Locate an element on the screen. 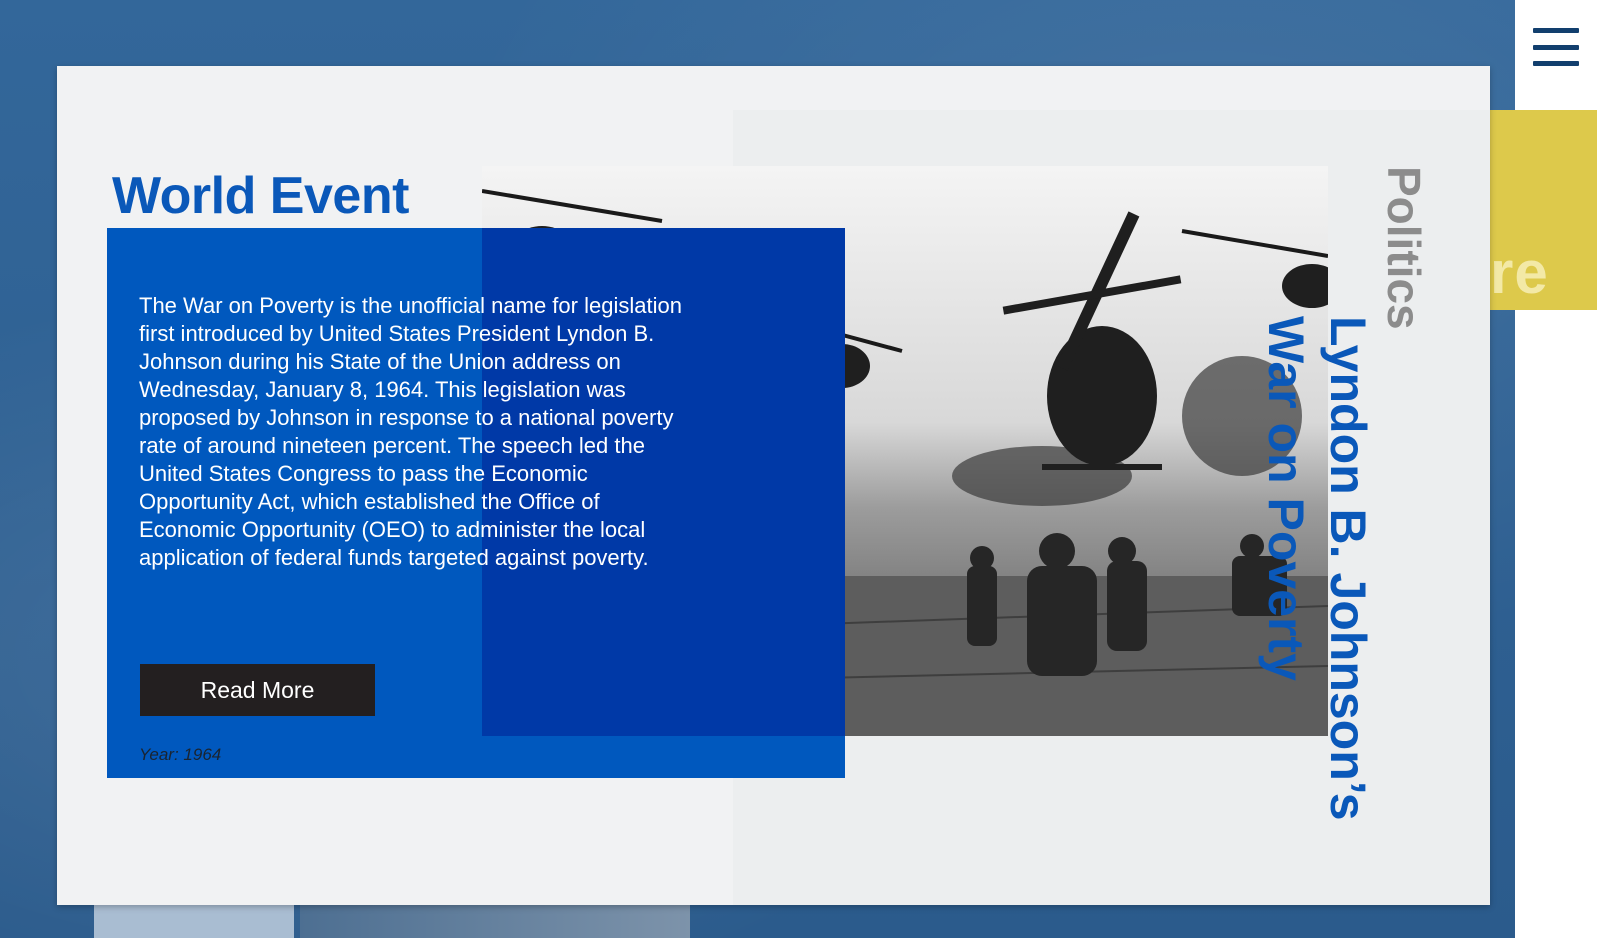 The height and width of the screenshot is (938, 1597). read-more-button: Read More is located at coordinates (257, 690).